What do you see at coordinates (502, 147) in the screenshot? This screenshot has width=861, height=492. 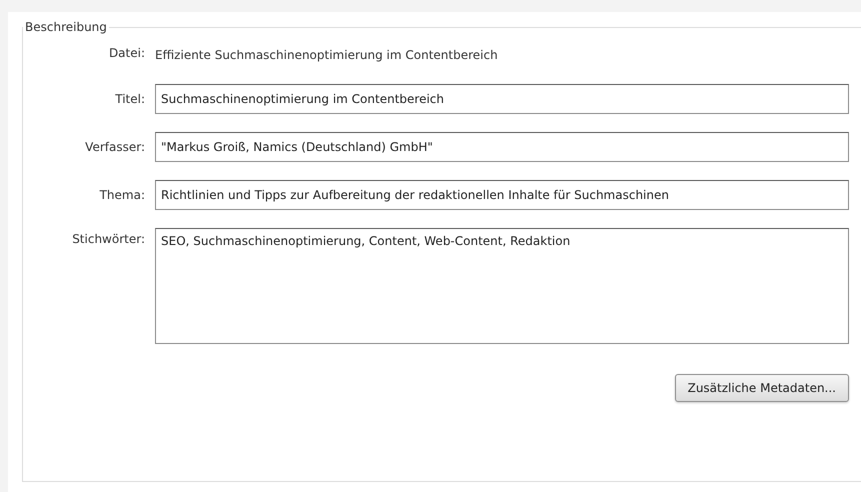 I see `input-field: "Markus Groiß, Namics (Deutschland) GmbH"` at bounding box center [502, 147].